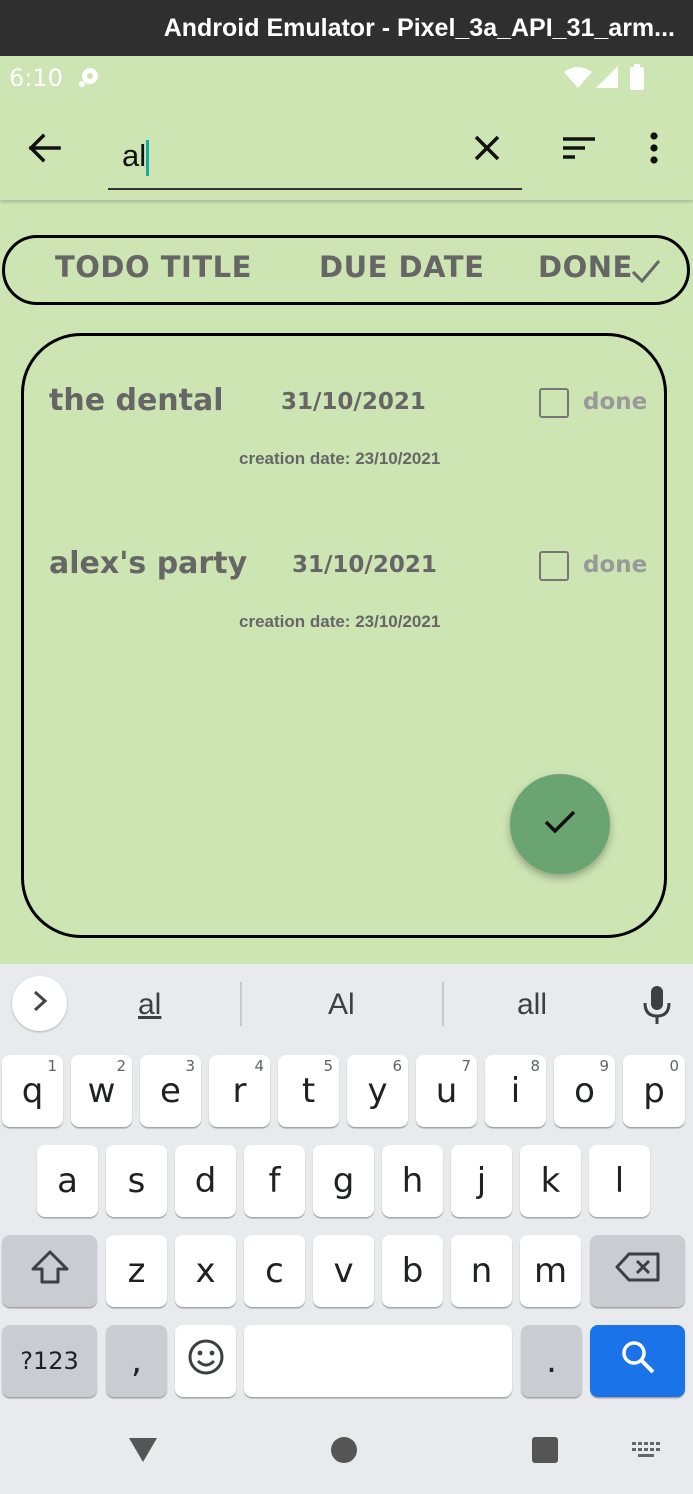  I want to click on key-t: t5, so click(308, 1091).